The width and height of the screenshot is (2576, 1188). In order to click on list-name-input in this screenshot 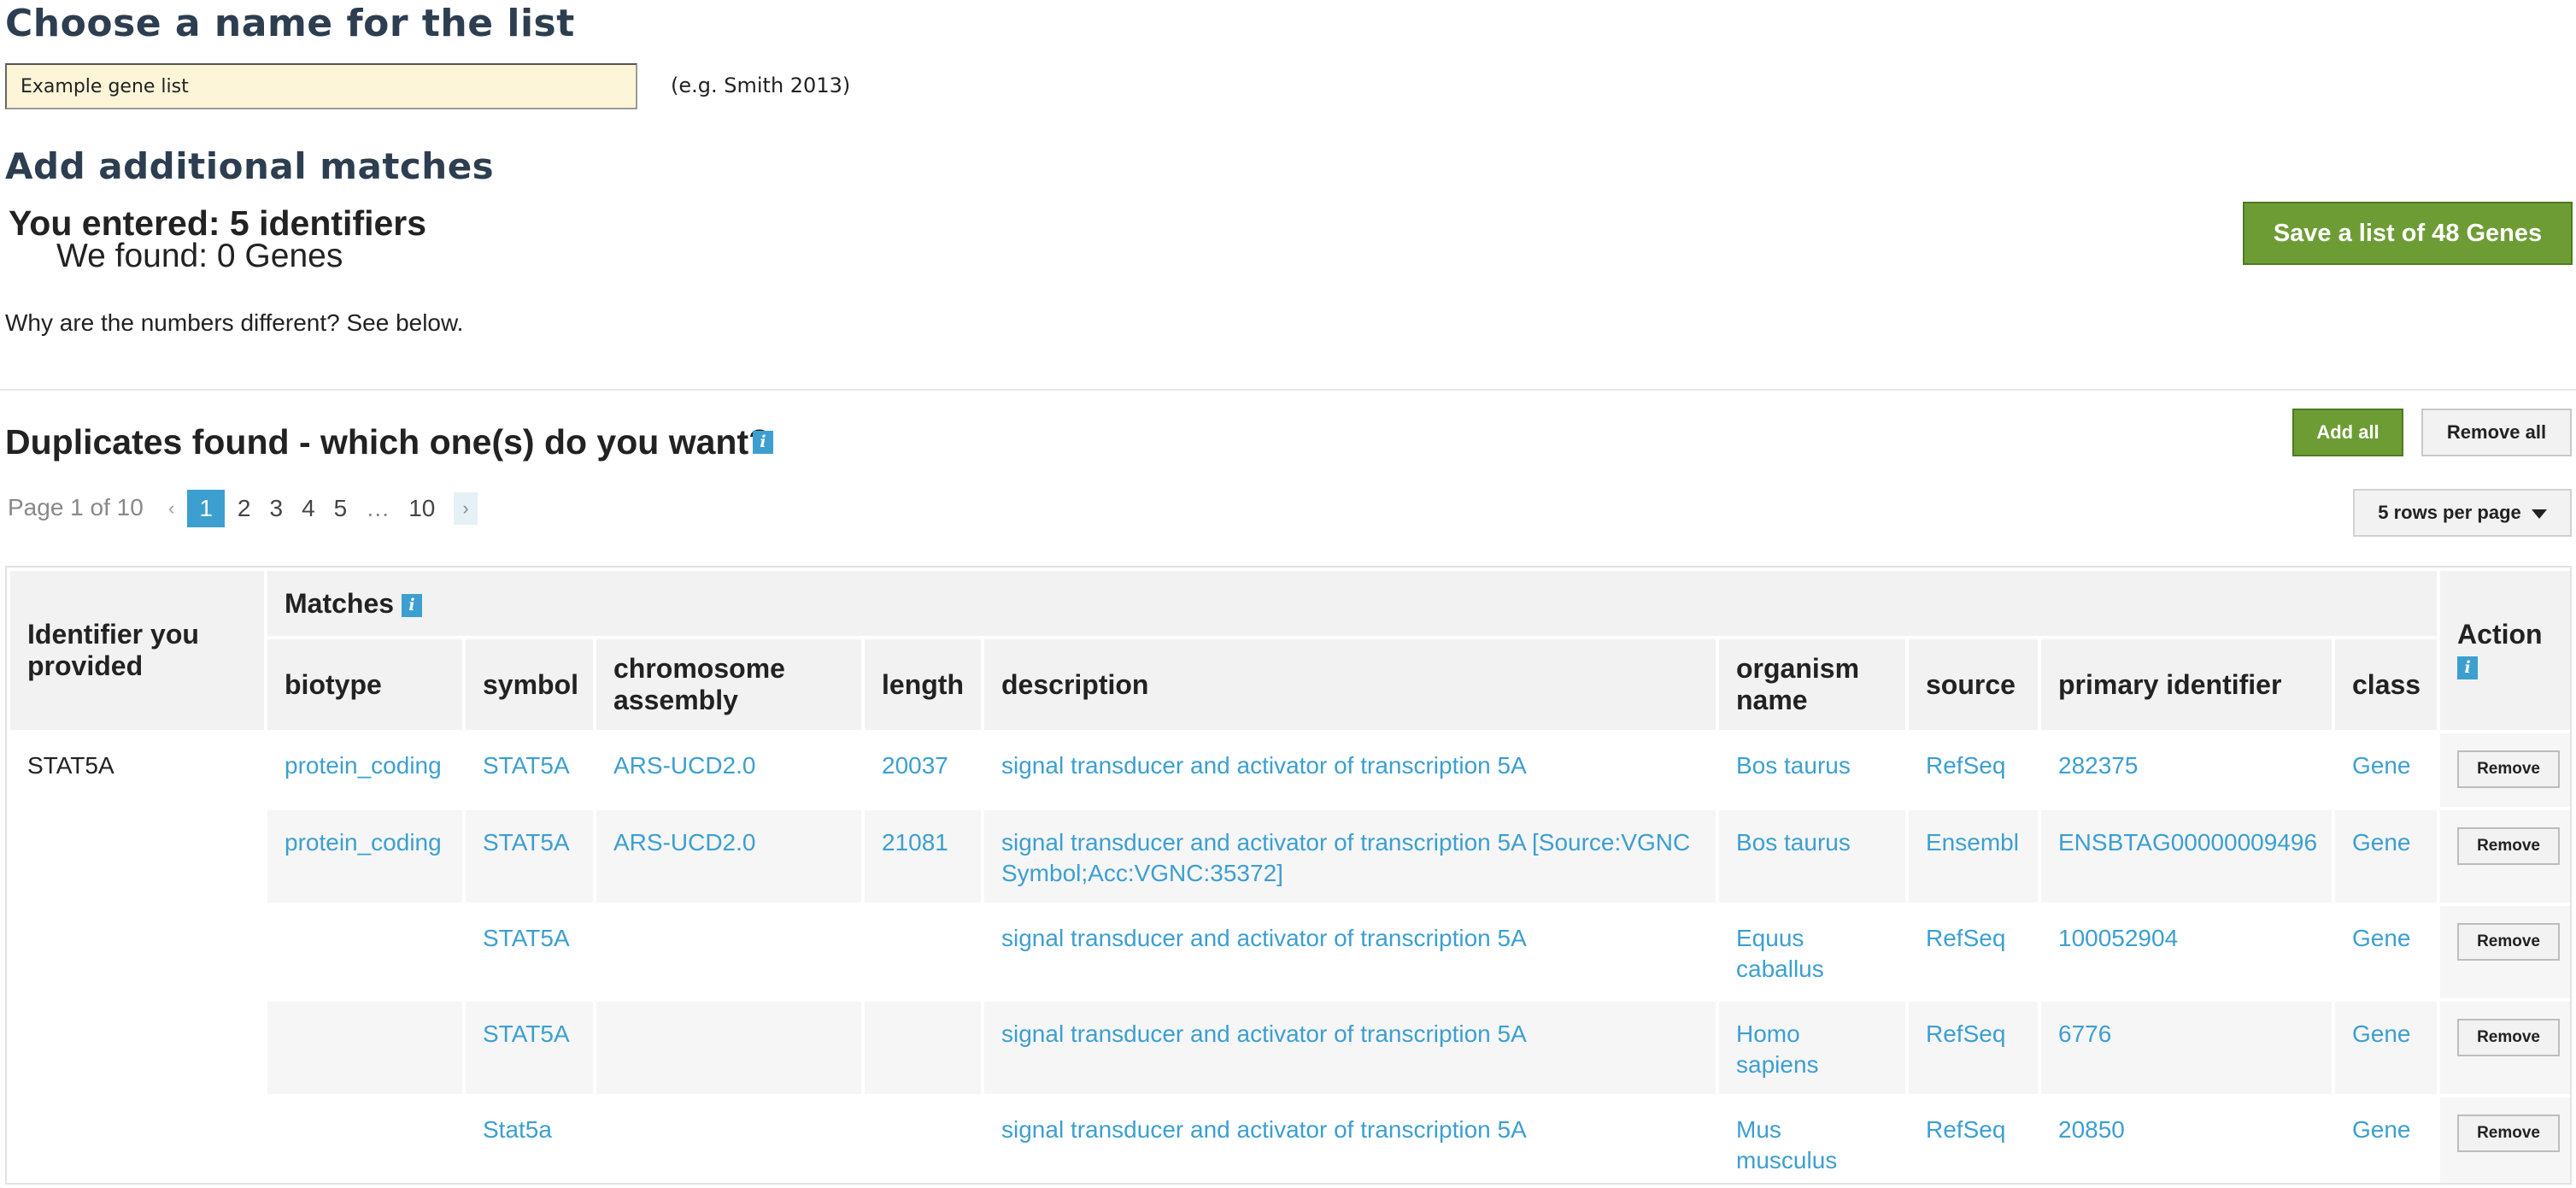, I will do `click(321, 86)`.